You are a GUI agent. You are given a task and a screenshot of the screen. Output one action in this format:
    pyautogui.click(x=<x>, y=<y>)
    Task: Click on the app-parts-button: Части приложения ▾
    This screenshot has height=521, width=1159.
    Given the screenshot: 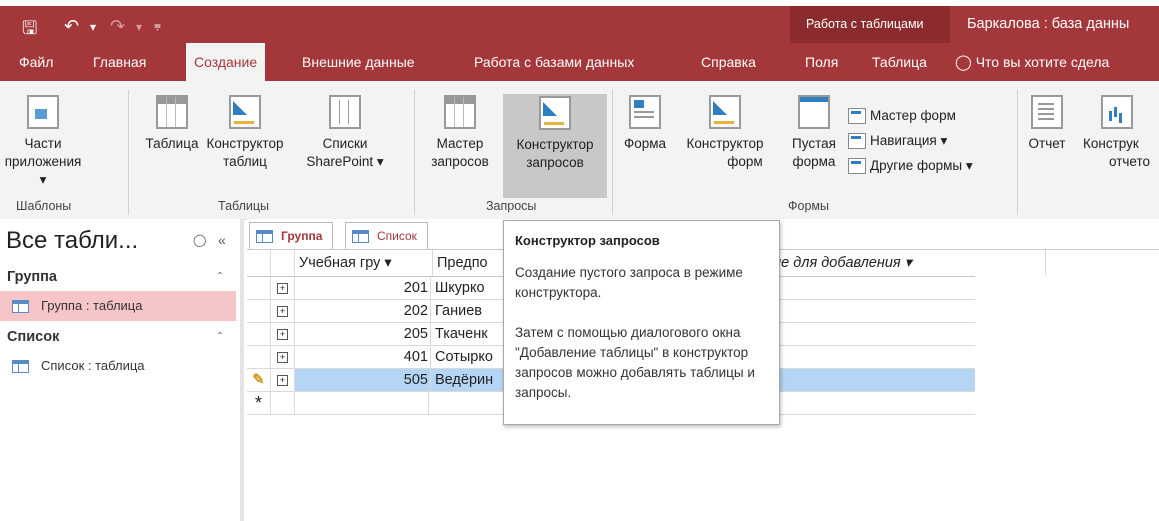 What is the action you would take?
    pyautogui.click(x=43, y=142)
    